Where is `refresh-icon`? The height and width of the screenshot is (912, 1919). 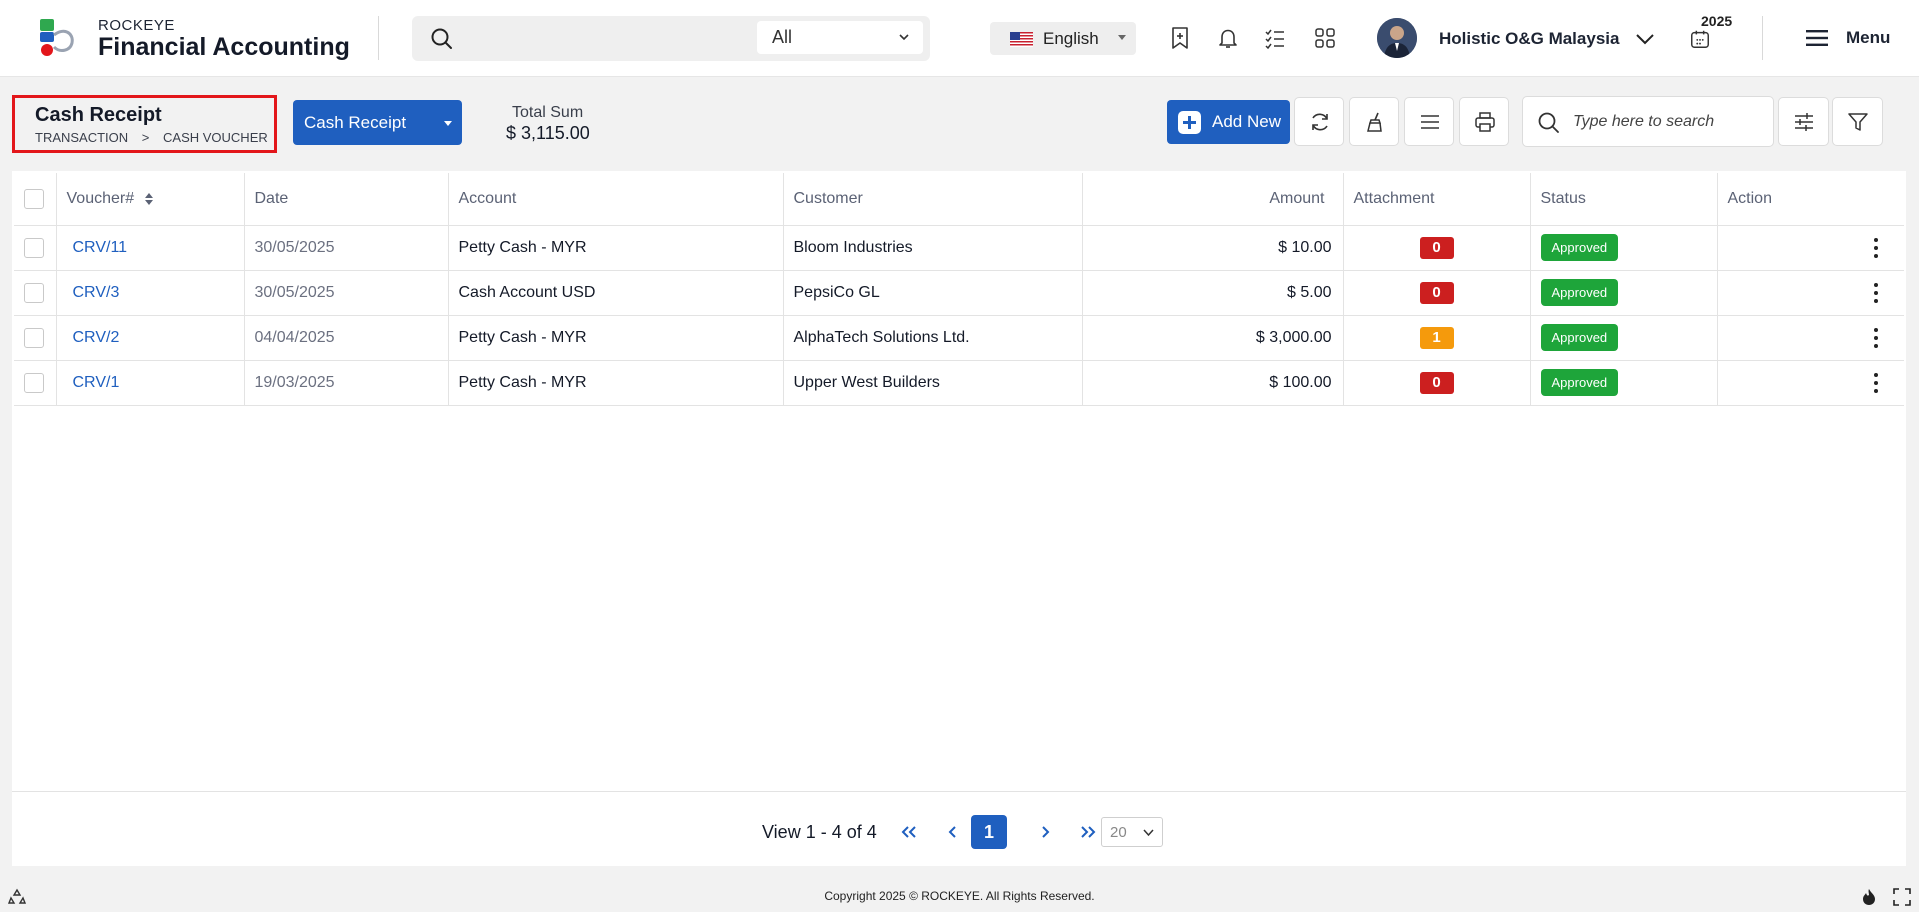 refresh-icon is located at coordinates (1320, 122).